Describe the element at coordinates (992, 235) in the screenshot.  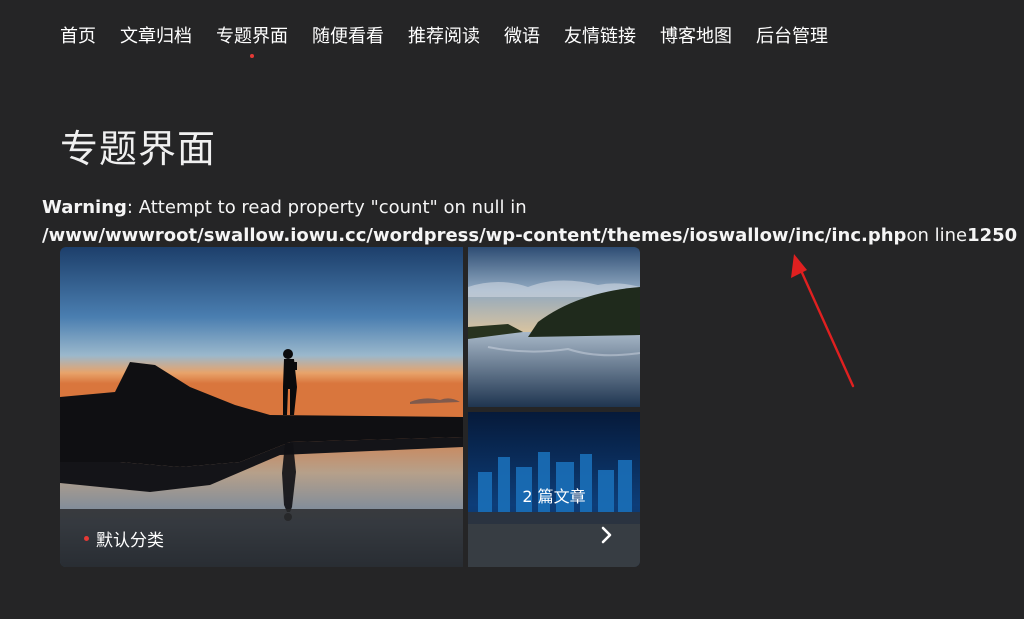
I see `warning-line-number: 1250` at that location.